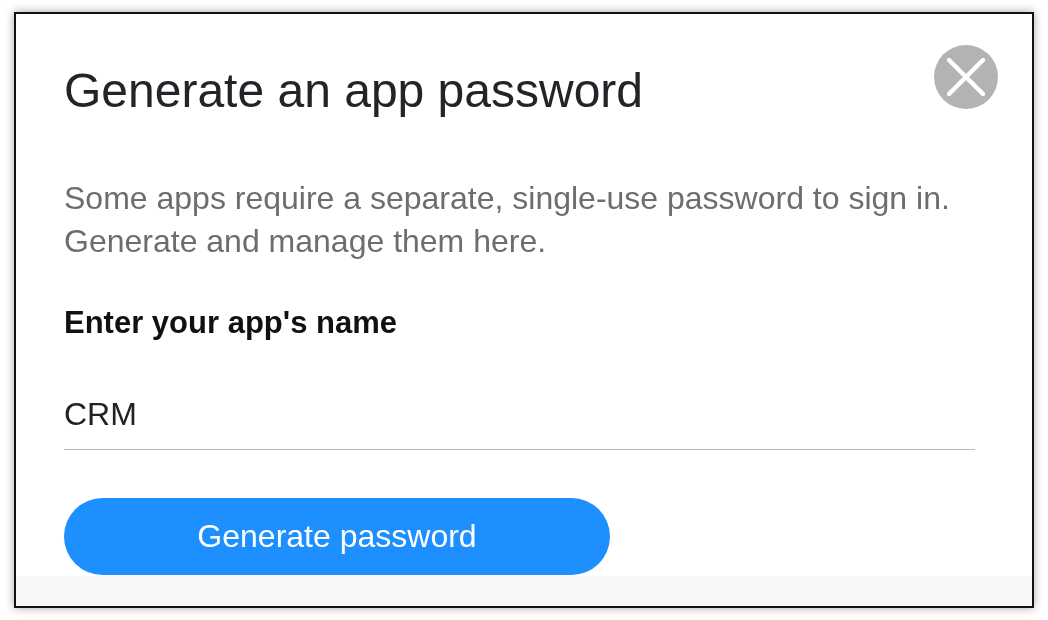 The image size is (1048, 620). Describe the element at coordinates (966, 77) in the screenshot. I see `close-icon` at that location.